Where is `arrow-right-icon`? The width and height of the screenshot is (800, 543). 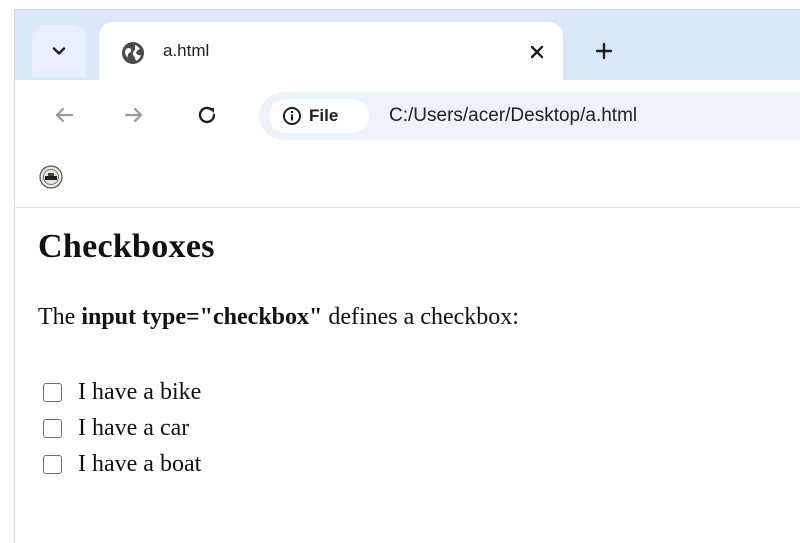
arrow-right-icon is located at coordinates (133, 115).